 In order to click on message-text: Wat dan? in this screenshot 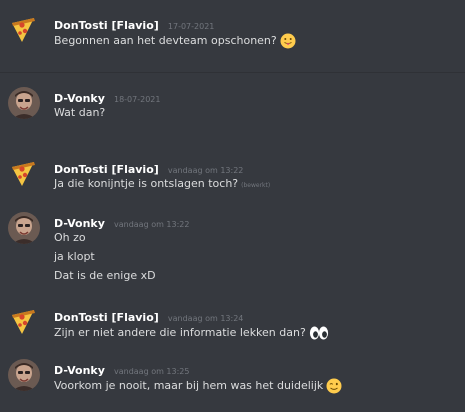, I will do `click(80, 112)`.